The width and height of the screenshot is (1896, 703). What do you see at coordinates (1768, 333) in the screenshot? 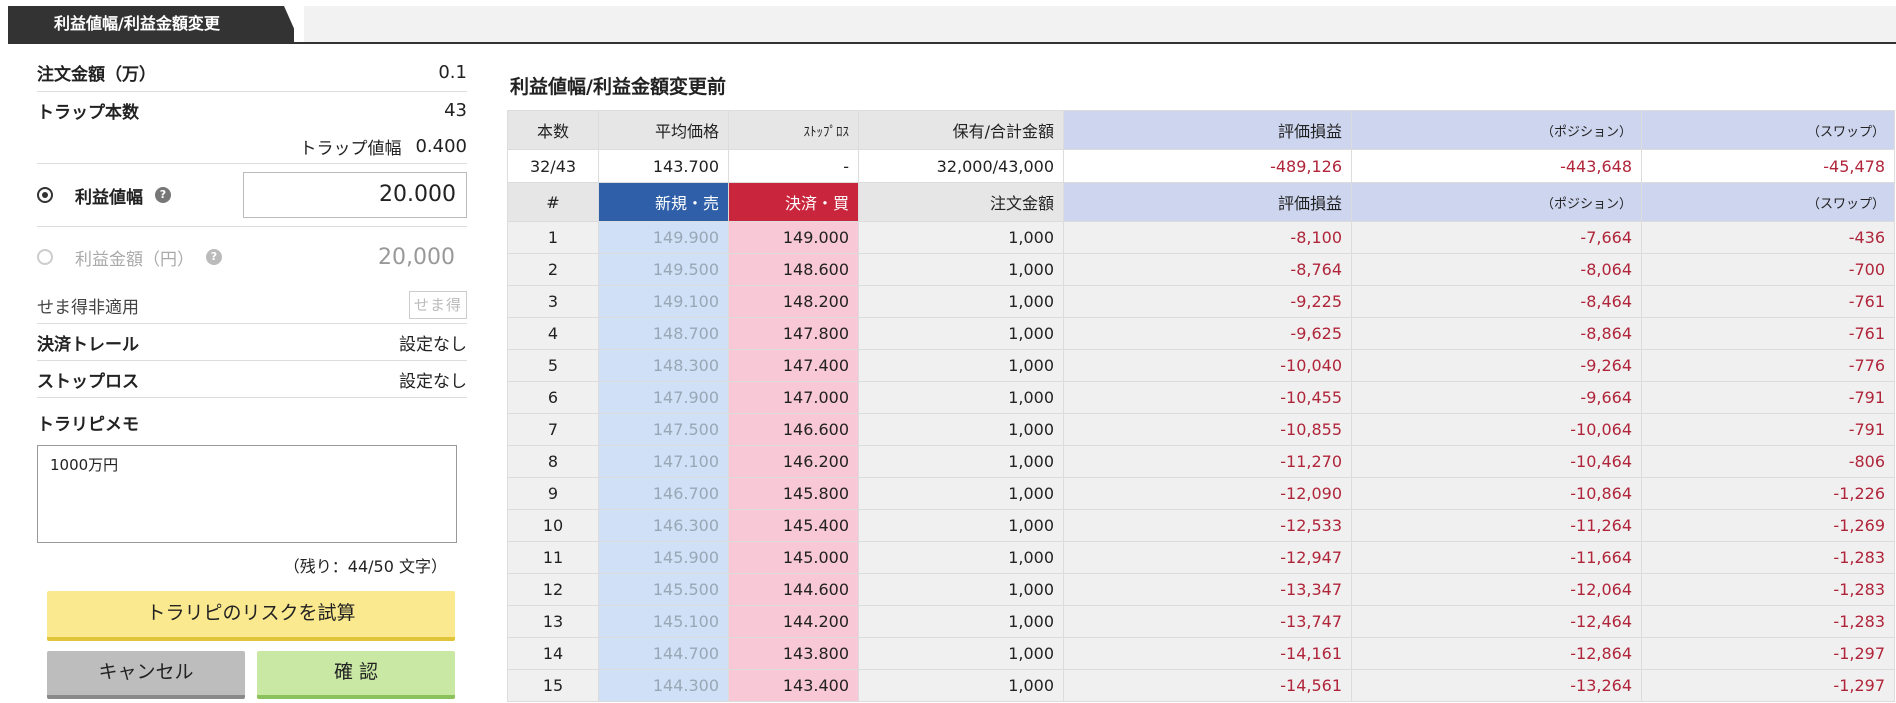
I see `trap-swap: -761` at bounding box center [1768, 333].